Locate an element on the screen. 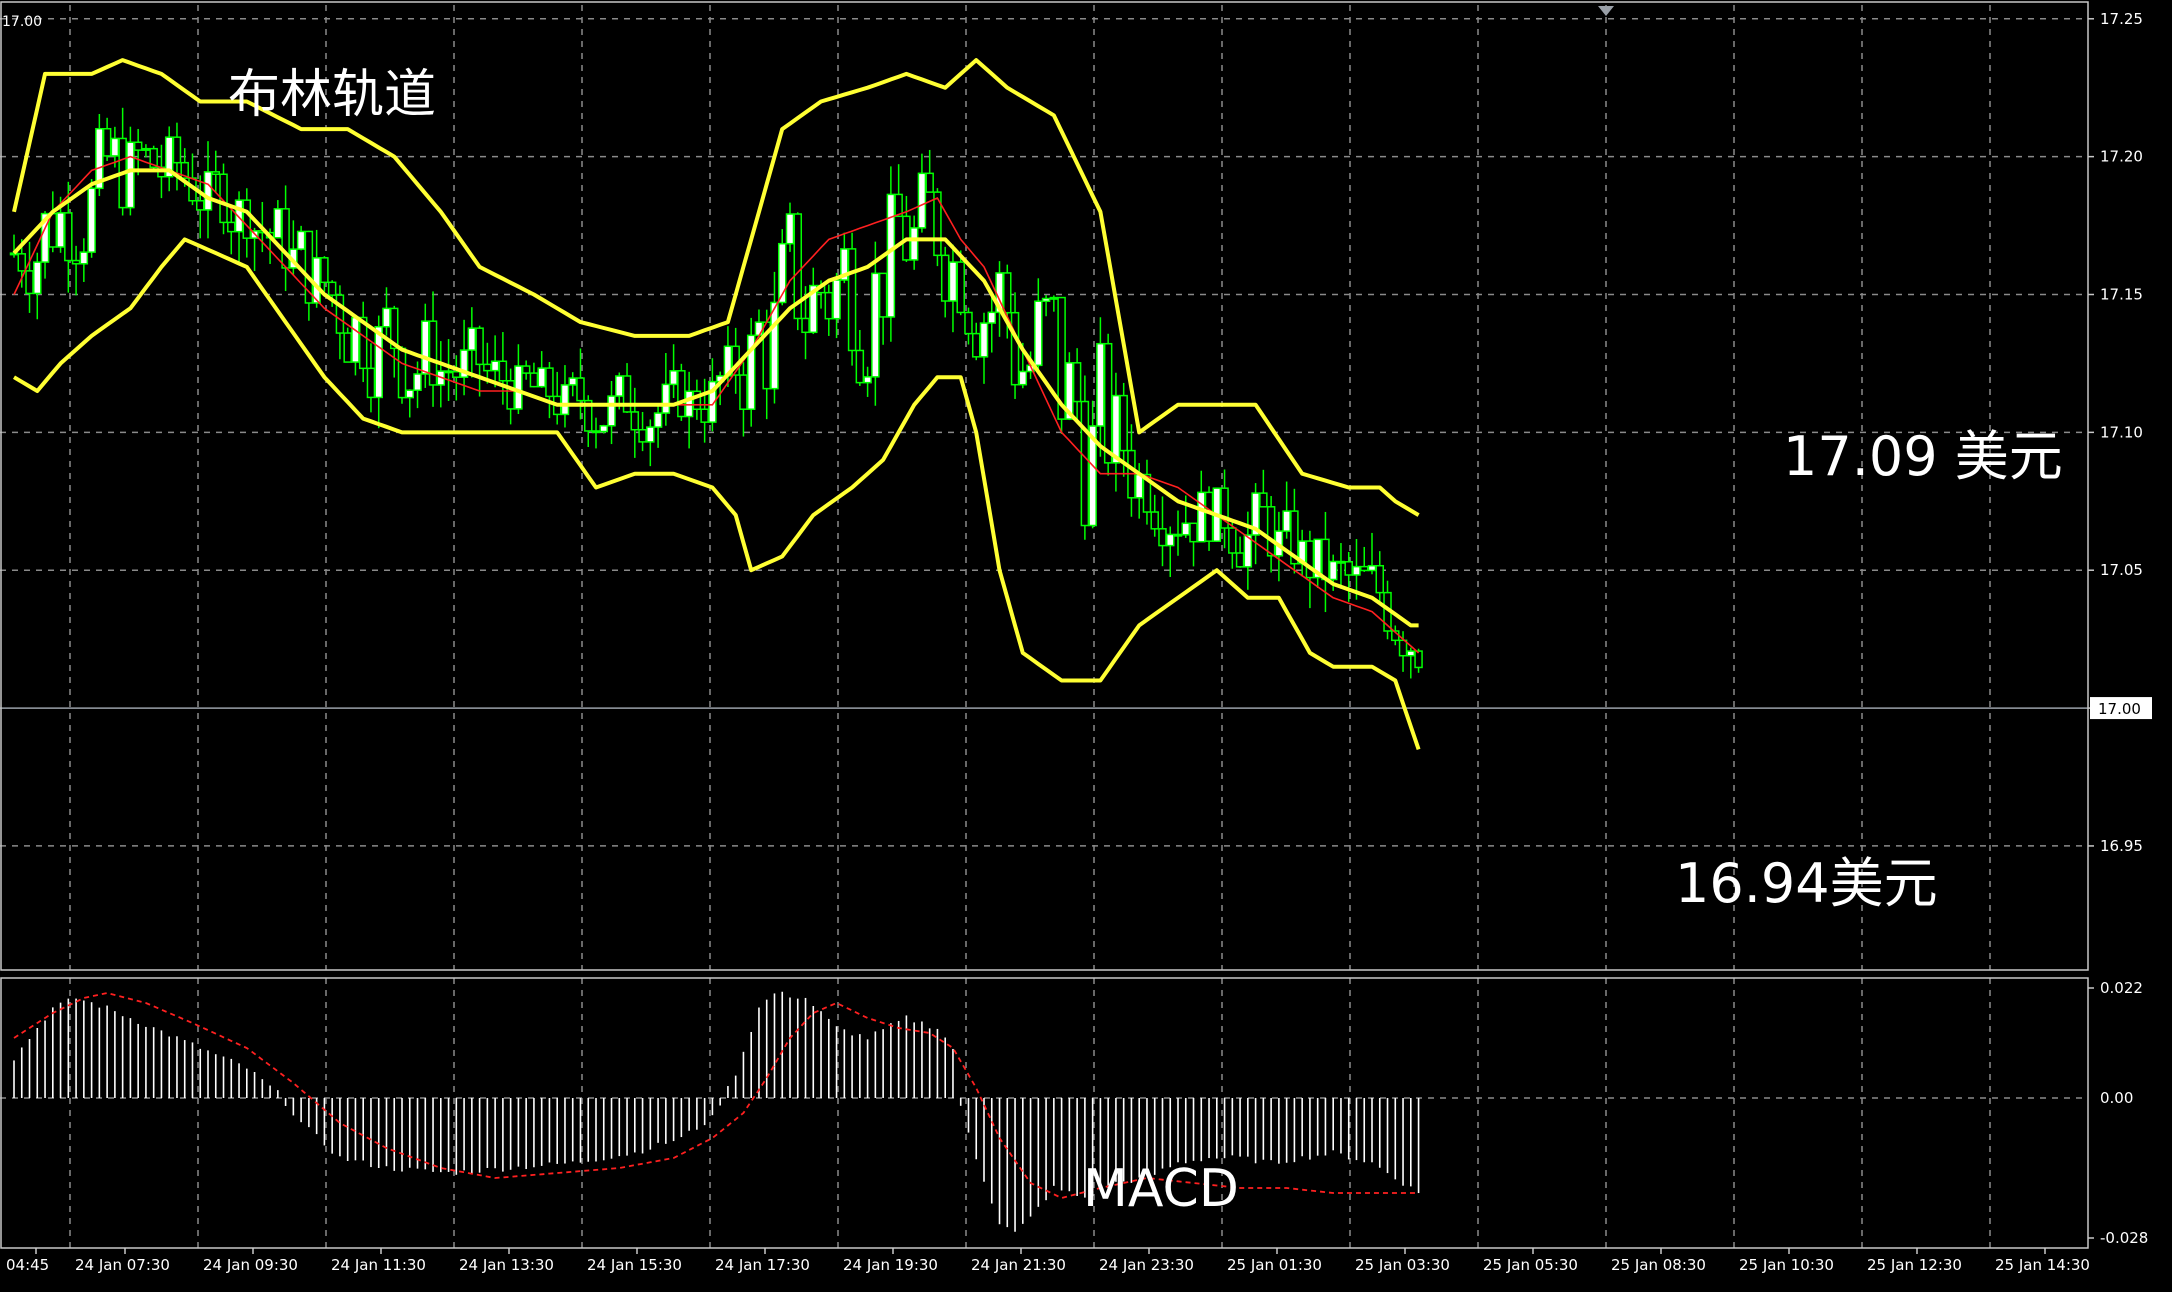  price-tick-label: 17.10 is located at coordinates (2121, 432).